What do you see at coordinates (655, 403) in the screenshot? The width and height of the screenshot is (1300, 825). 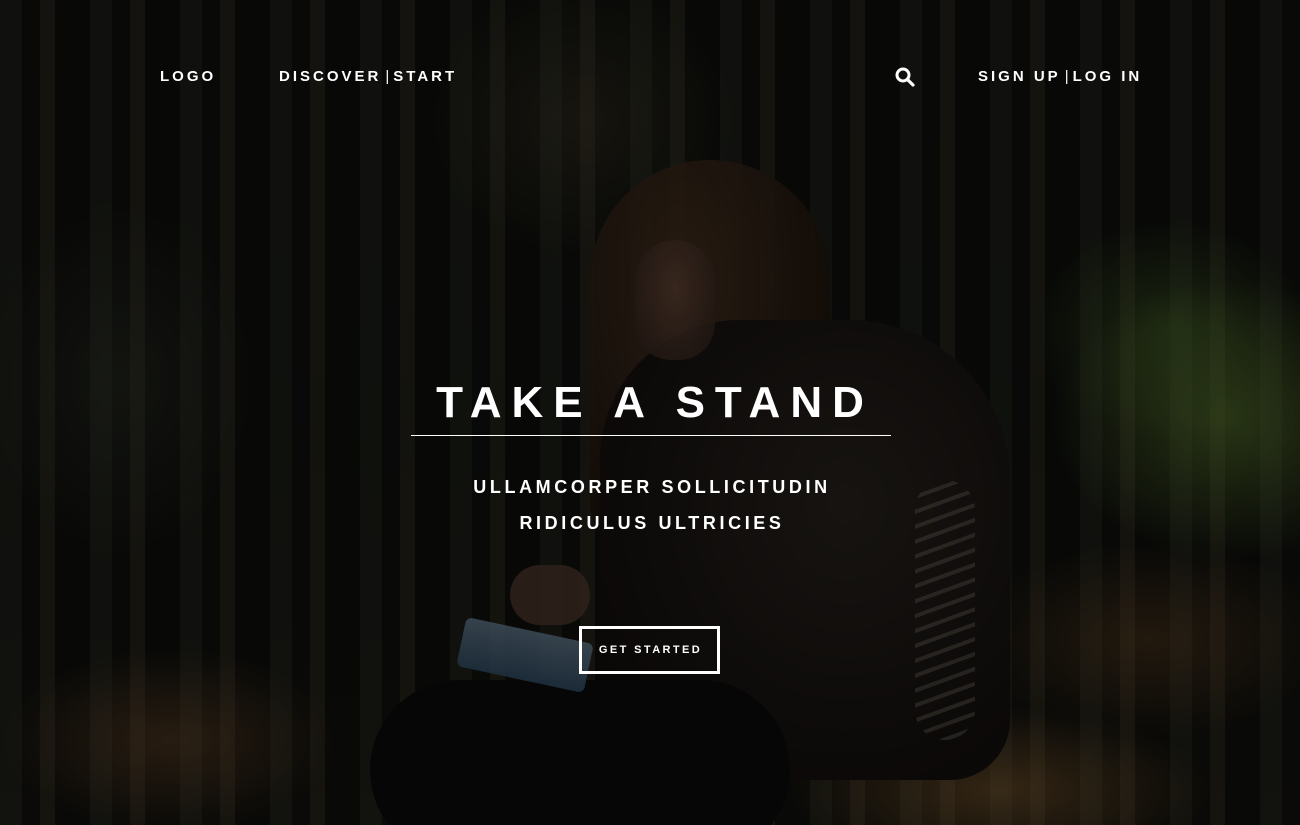 I see `hero-title: TAKE A STAND` at bounding box center [655, 403].